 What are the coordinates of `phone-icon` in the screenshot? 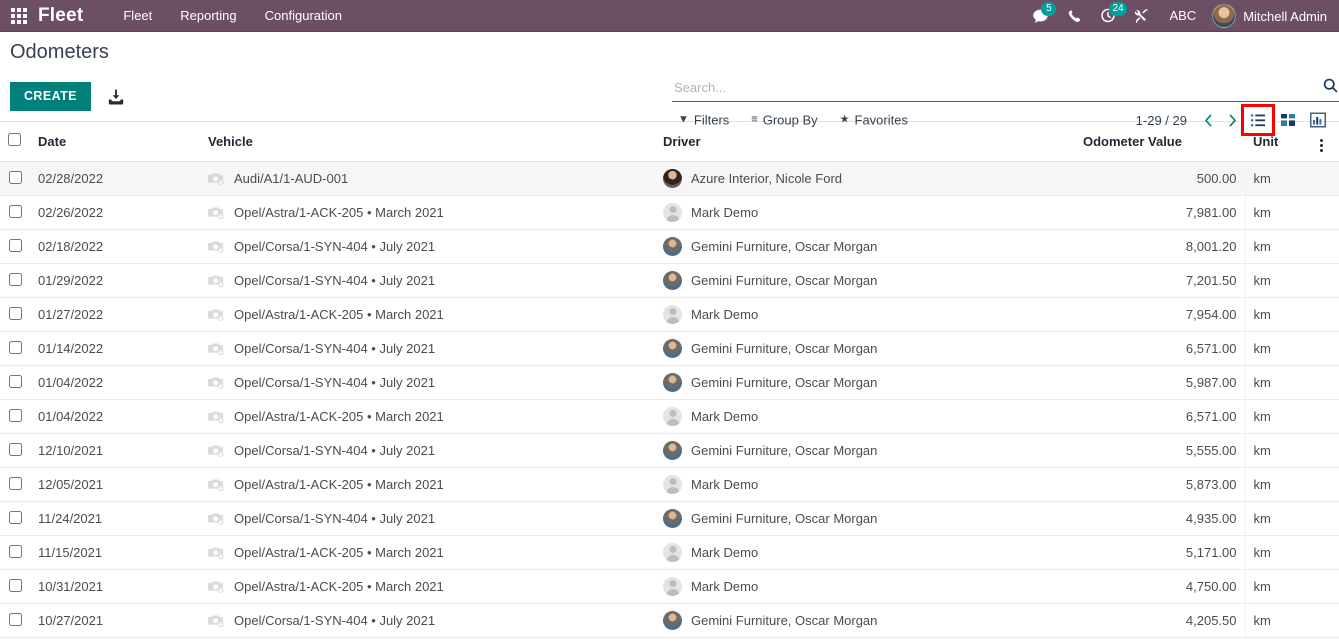 It's located at (1074, 16).